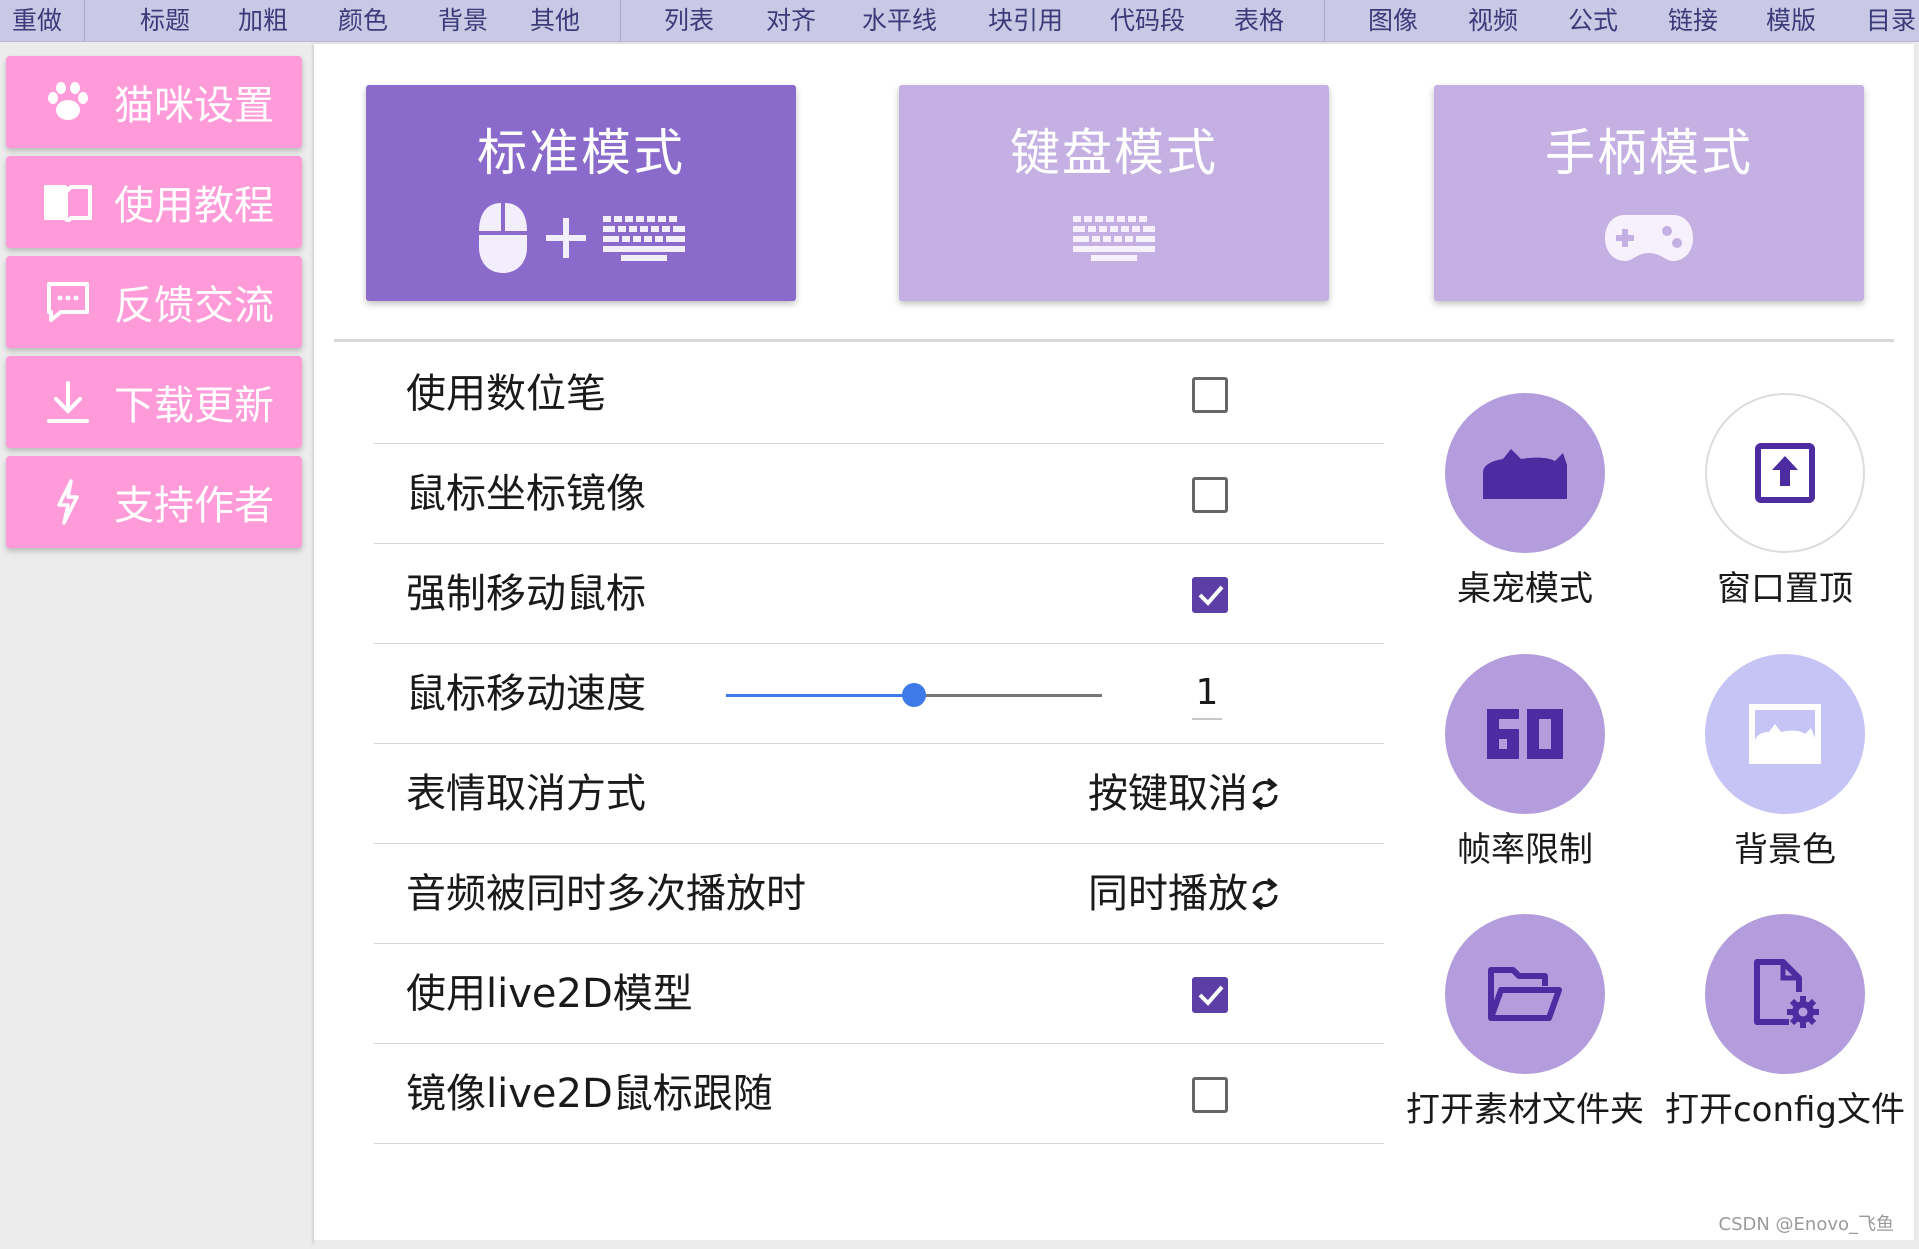 The image size is (1919, 1249). I want to click on audio-multi-value: 同时播放, so click(1168, 894).